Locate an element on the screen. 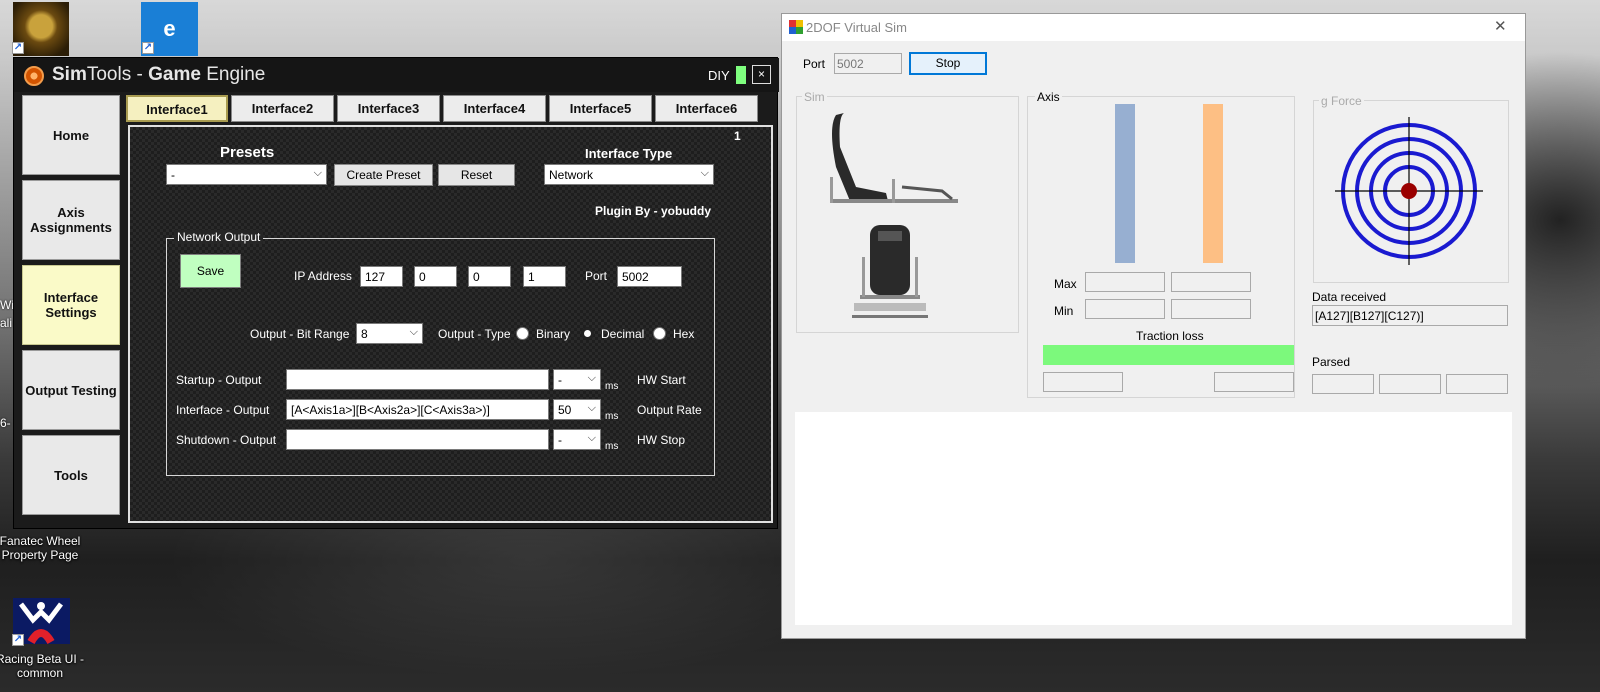 Image resolution: width=1600 pixels, height=692 pixels. diy-indicator is located at coordinates (741, 75).